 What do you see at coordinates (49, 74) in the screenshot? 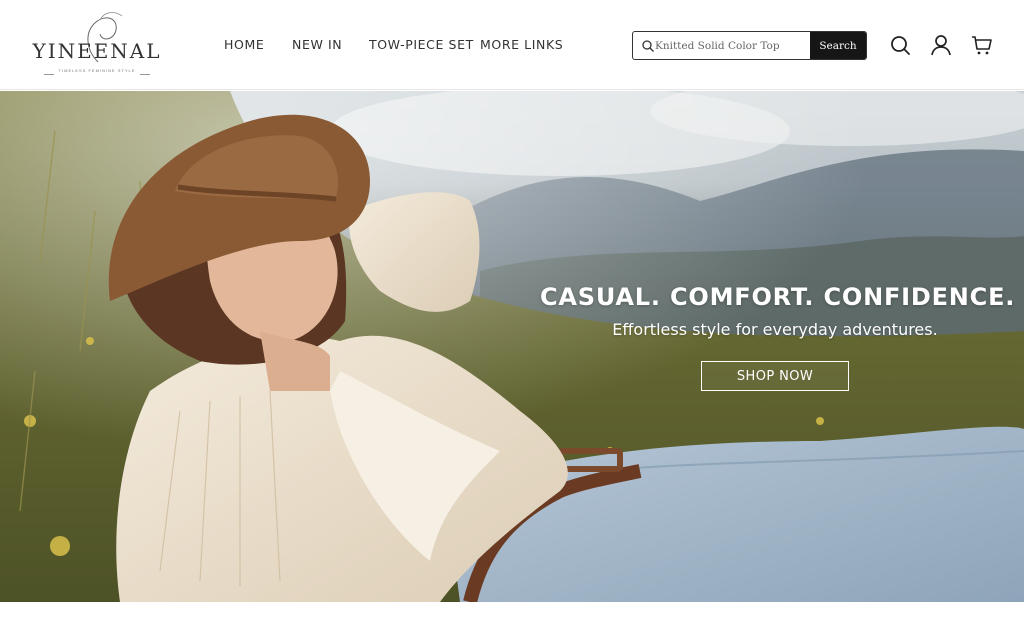
I see `tagline-rule-left` at bounding box center [49, 74].